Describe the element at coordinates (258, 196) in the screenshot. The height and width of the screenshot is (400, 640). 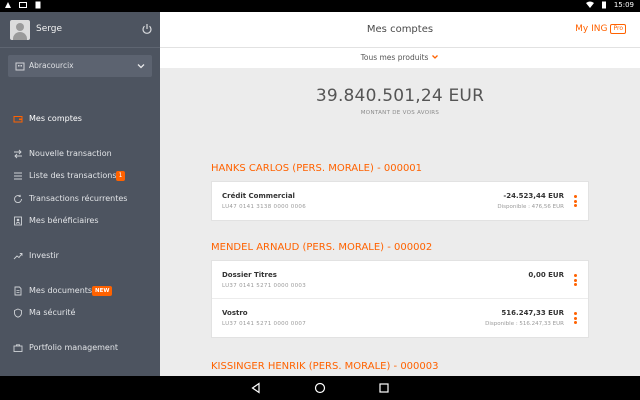
I see `account-name: Crédit Commercial` at that location.